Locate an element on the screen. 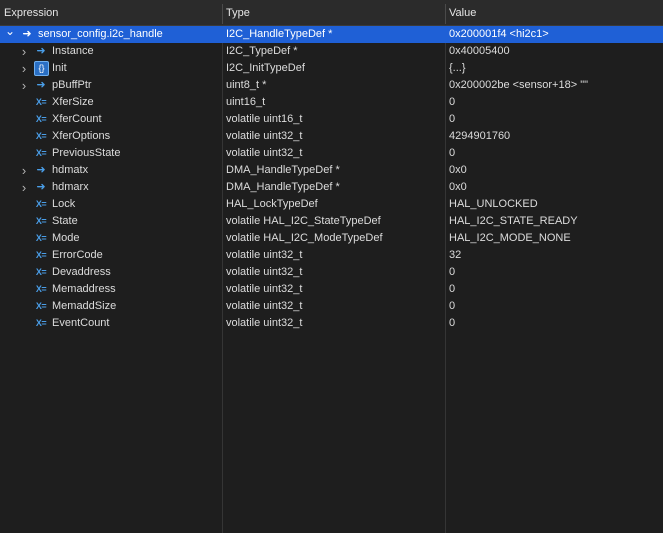 This screenshot has width=663, height=533. variable-name: Devaddress is located at coordinates (81, 272).